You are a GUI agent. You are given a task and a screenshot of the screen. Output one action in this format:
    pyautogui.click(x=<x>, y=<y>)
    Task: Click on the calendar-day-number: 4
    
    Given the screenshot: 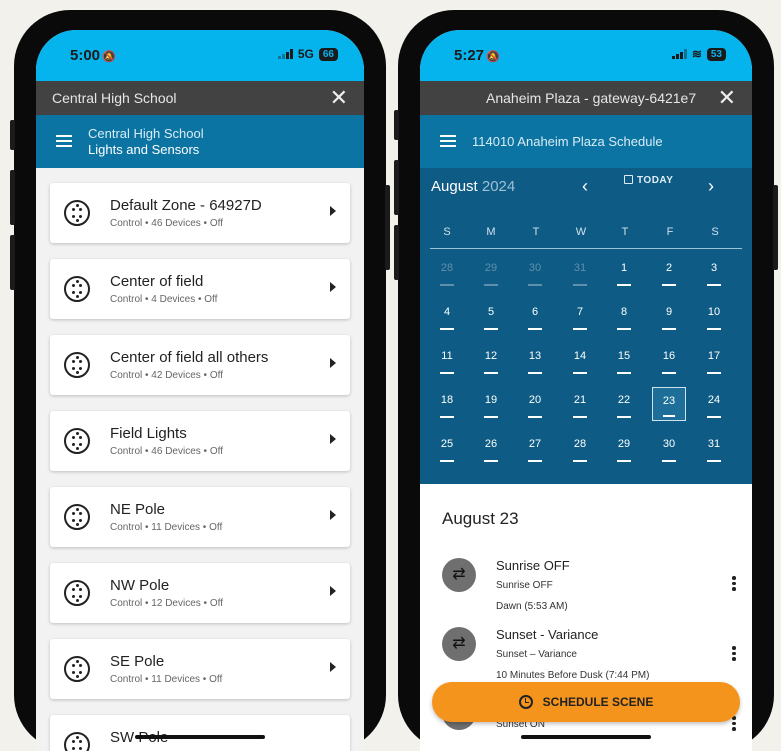 What is the action you would take?
    pyautogui.click(x=447, y=312)
    